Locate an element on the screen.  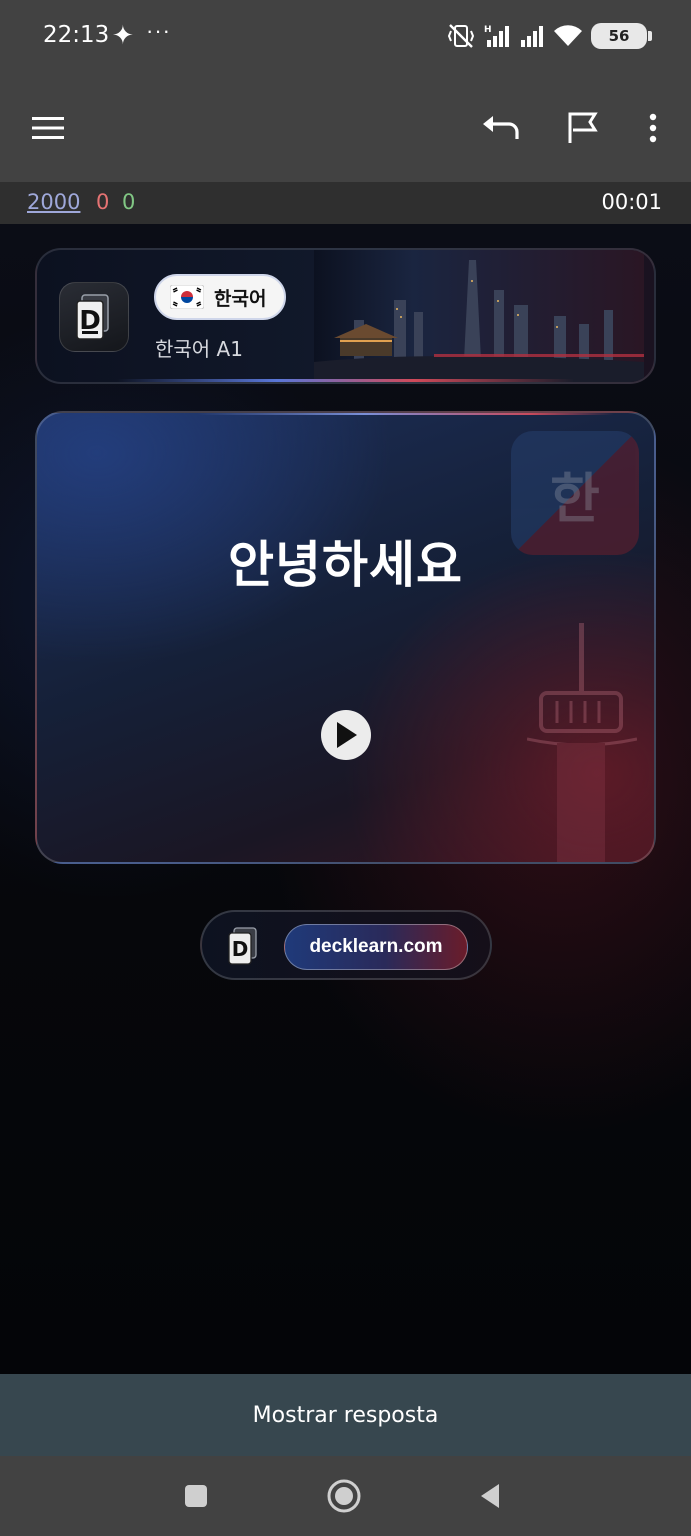
review-count: 0 is located at coordinates (129, 202).